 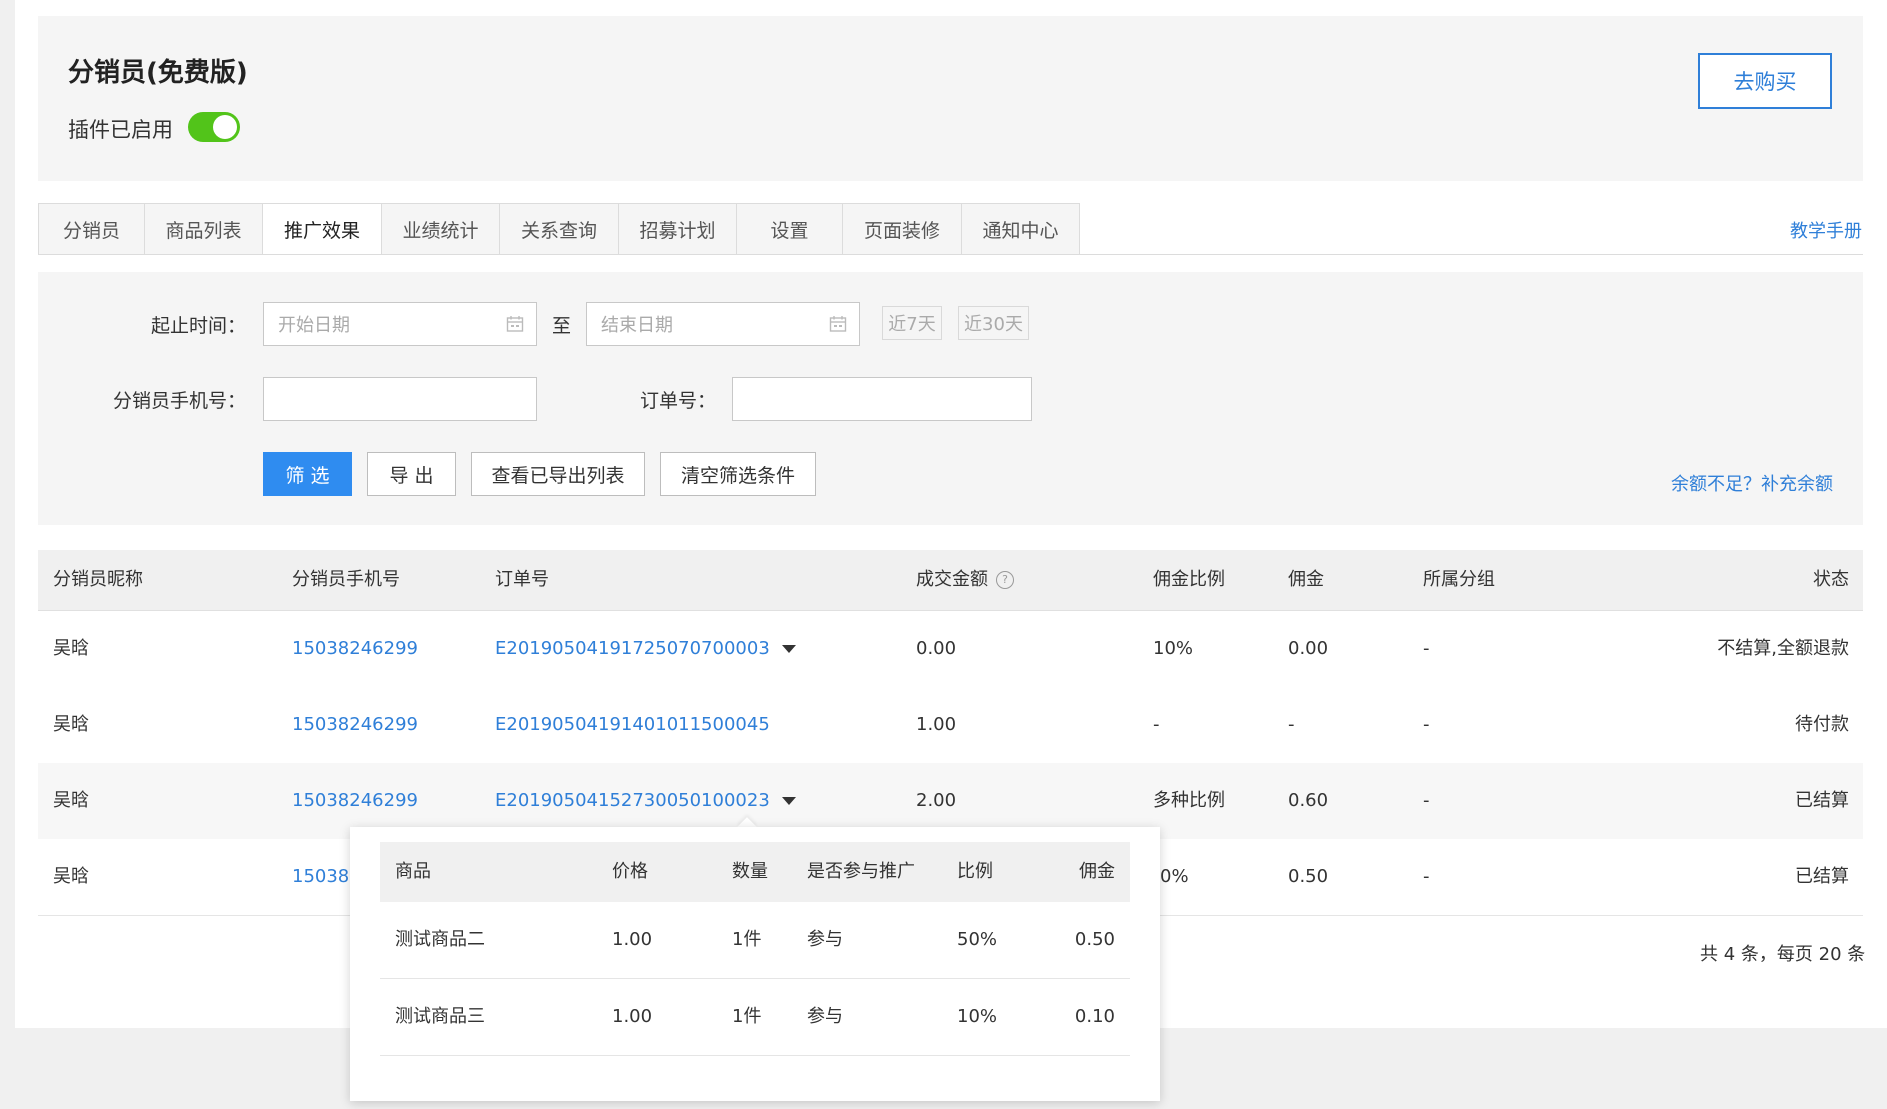 I want to click on row-commission: 0.50, so click(x=1308, y=876).